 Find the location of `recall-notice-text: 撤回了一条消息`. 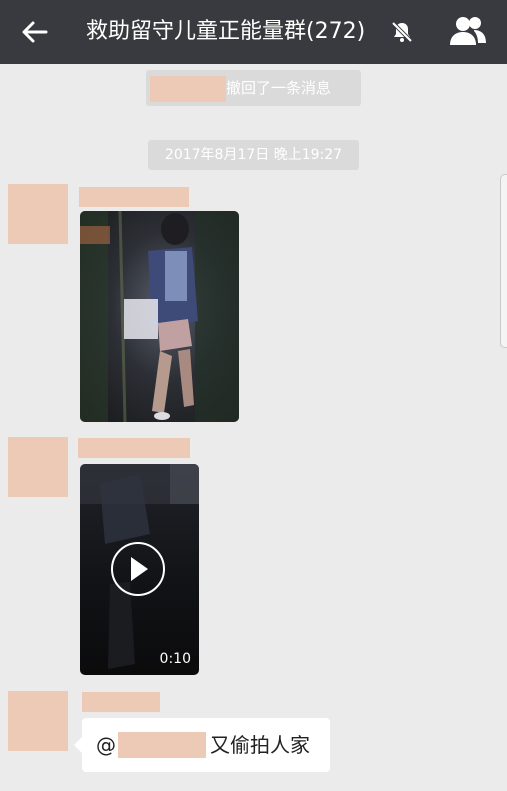

recall-notice-text: 撤回了一条消息 is located at coordinates (279, 88).